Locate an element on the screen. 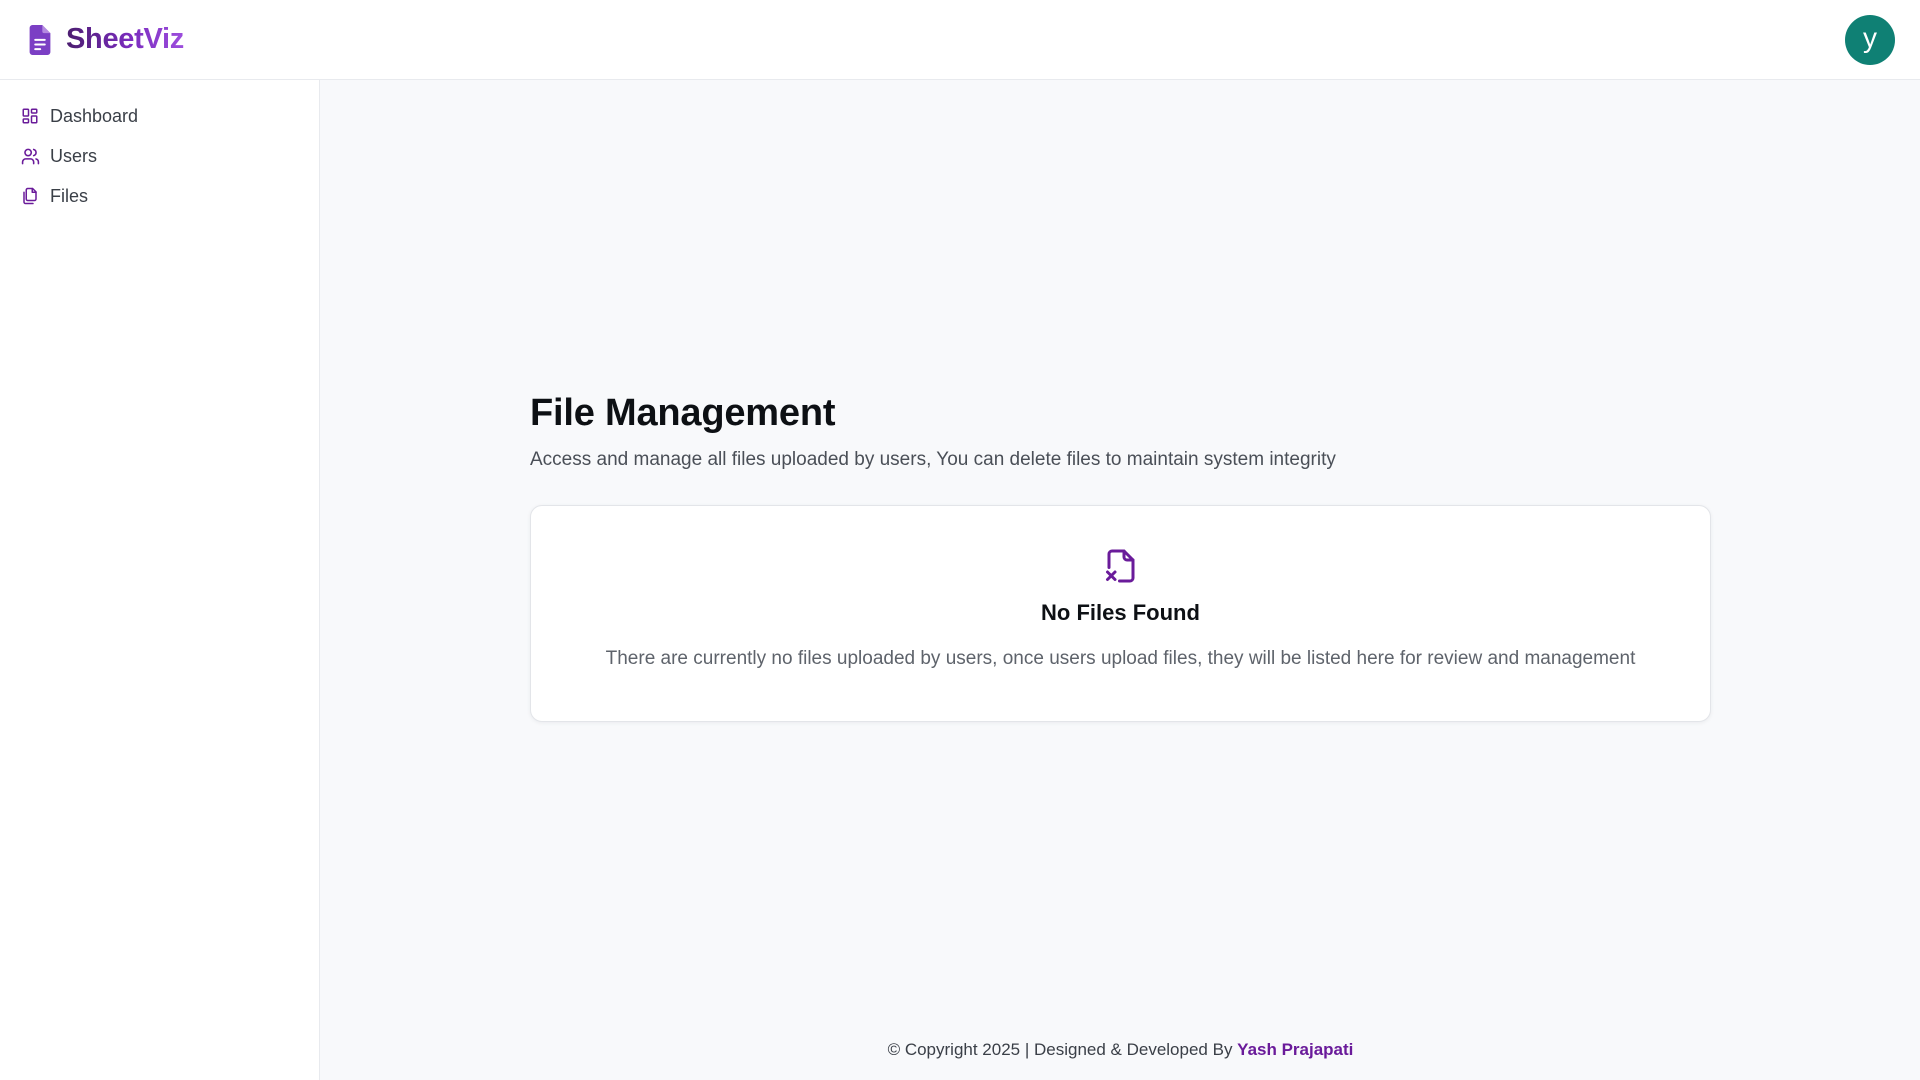  brand: SheetViz is located at coordinates (105, 39).